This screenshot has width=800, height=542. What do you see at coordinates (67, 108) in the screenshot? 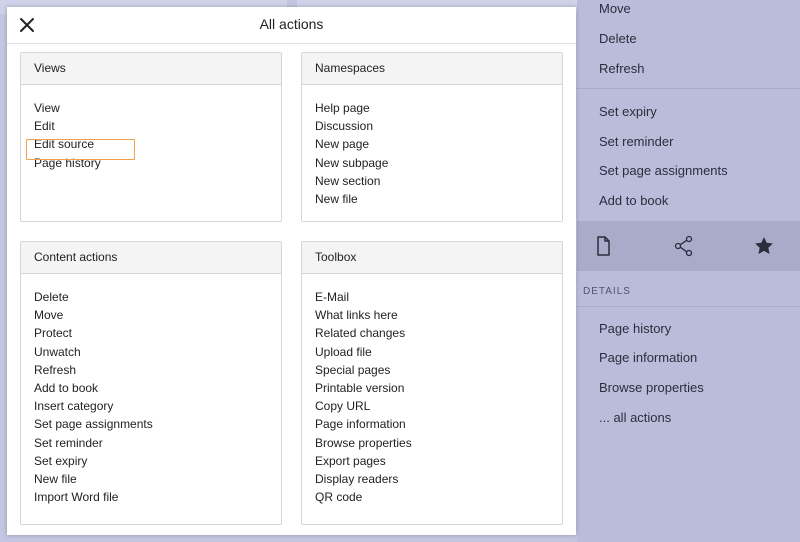
I see `action-view: View` at bounding box center [67, 108].